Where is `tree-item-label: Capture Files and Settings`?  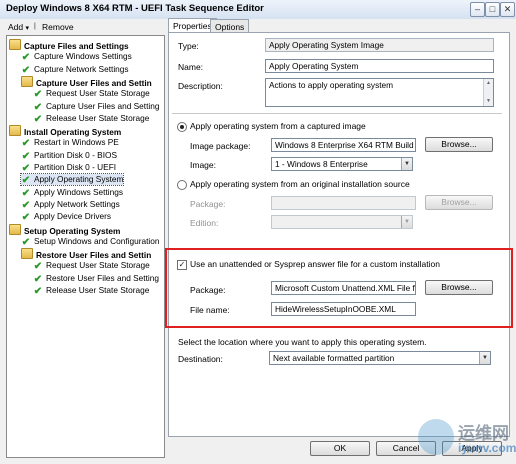
tree-item-label: Capture Files and Settings is located at coordinates (76, 46).